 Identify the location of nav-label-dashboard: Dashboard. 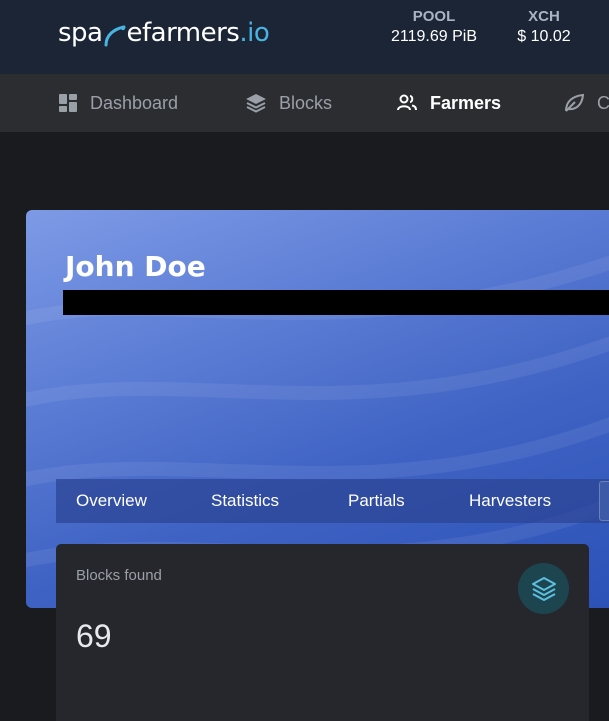
(134, 102).